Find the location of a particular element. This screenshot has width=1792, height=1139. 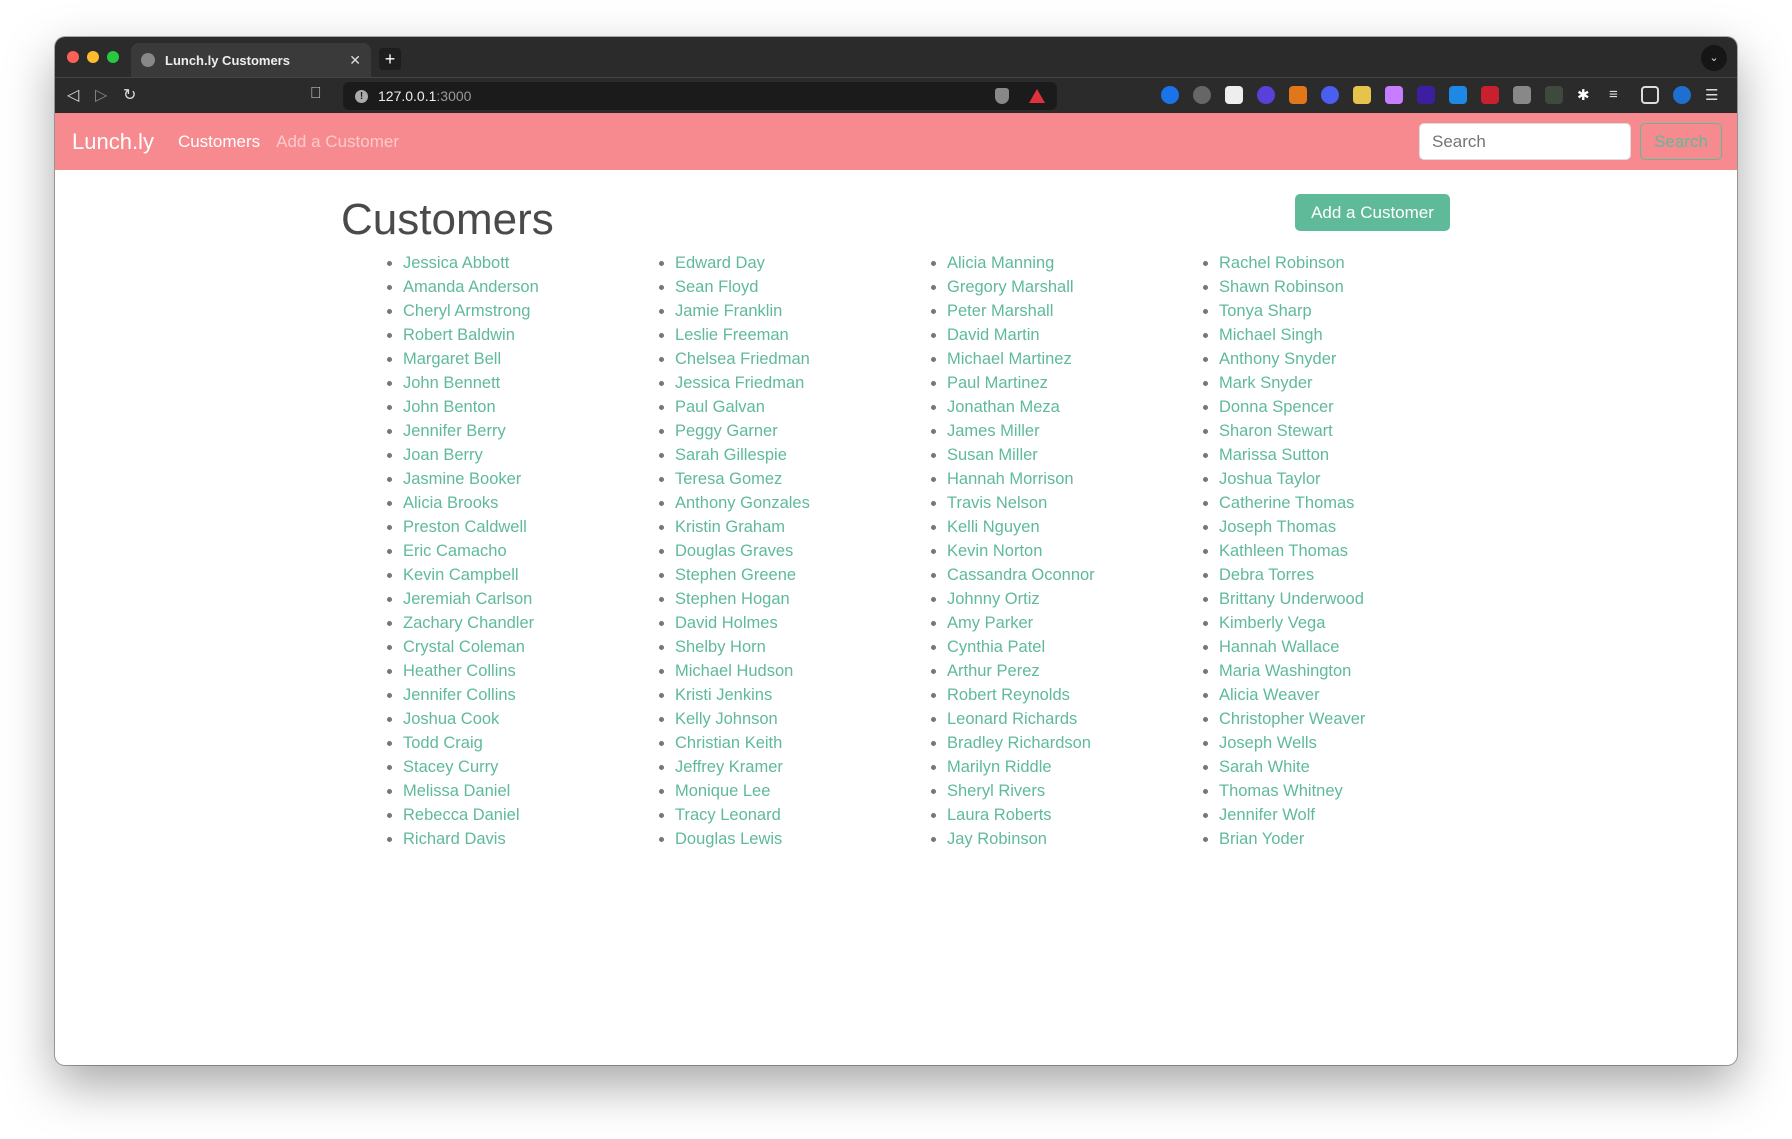

customer-link: Leonard Richards is located at coordinates (1012, 719).